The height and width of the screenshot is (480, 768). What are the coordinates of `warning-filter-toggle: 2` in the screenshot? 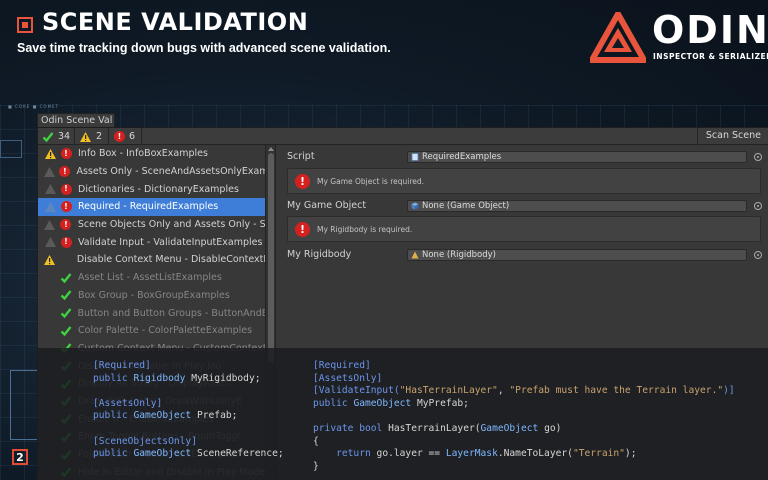 It's located at (91, 136).